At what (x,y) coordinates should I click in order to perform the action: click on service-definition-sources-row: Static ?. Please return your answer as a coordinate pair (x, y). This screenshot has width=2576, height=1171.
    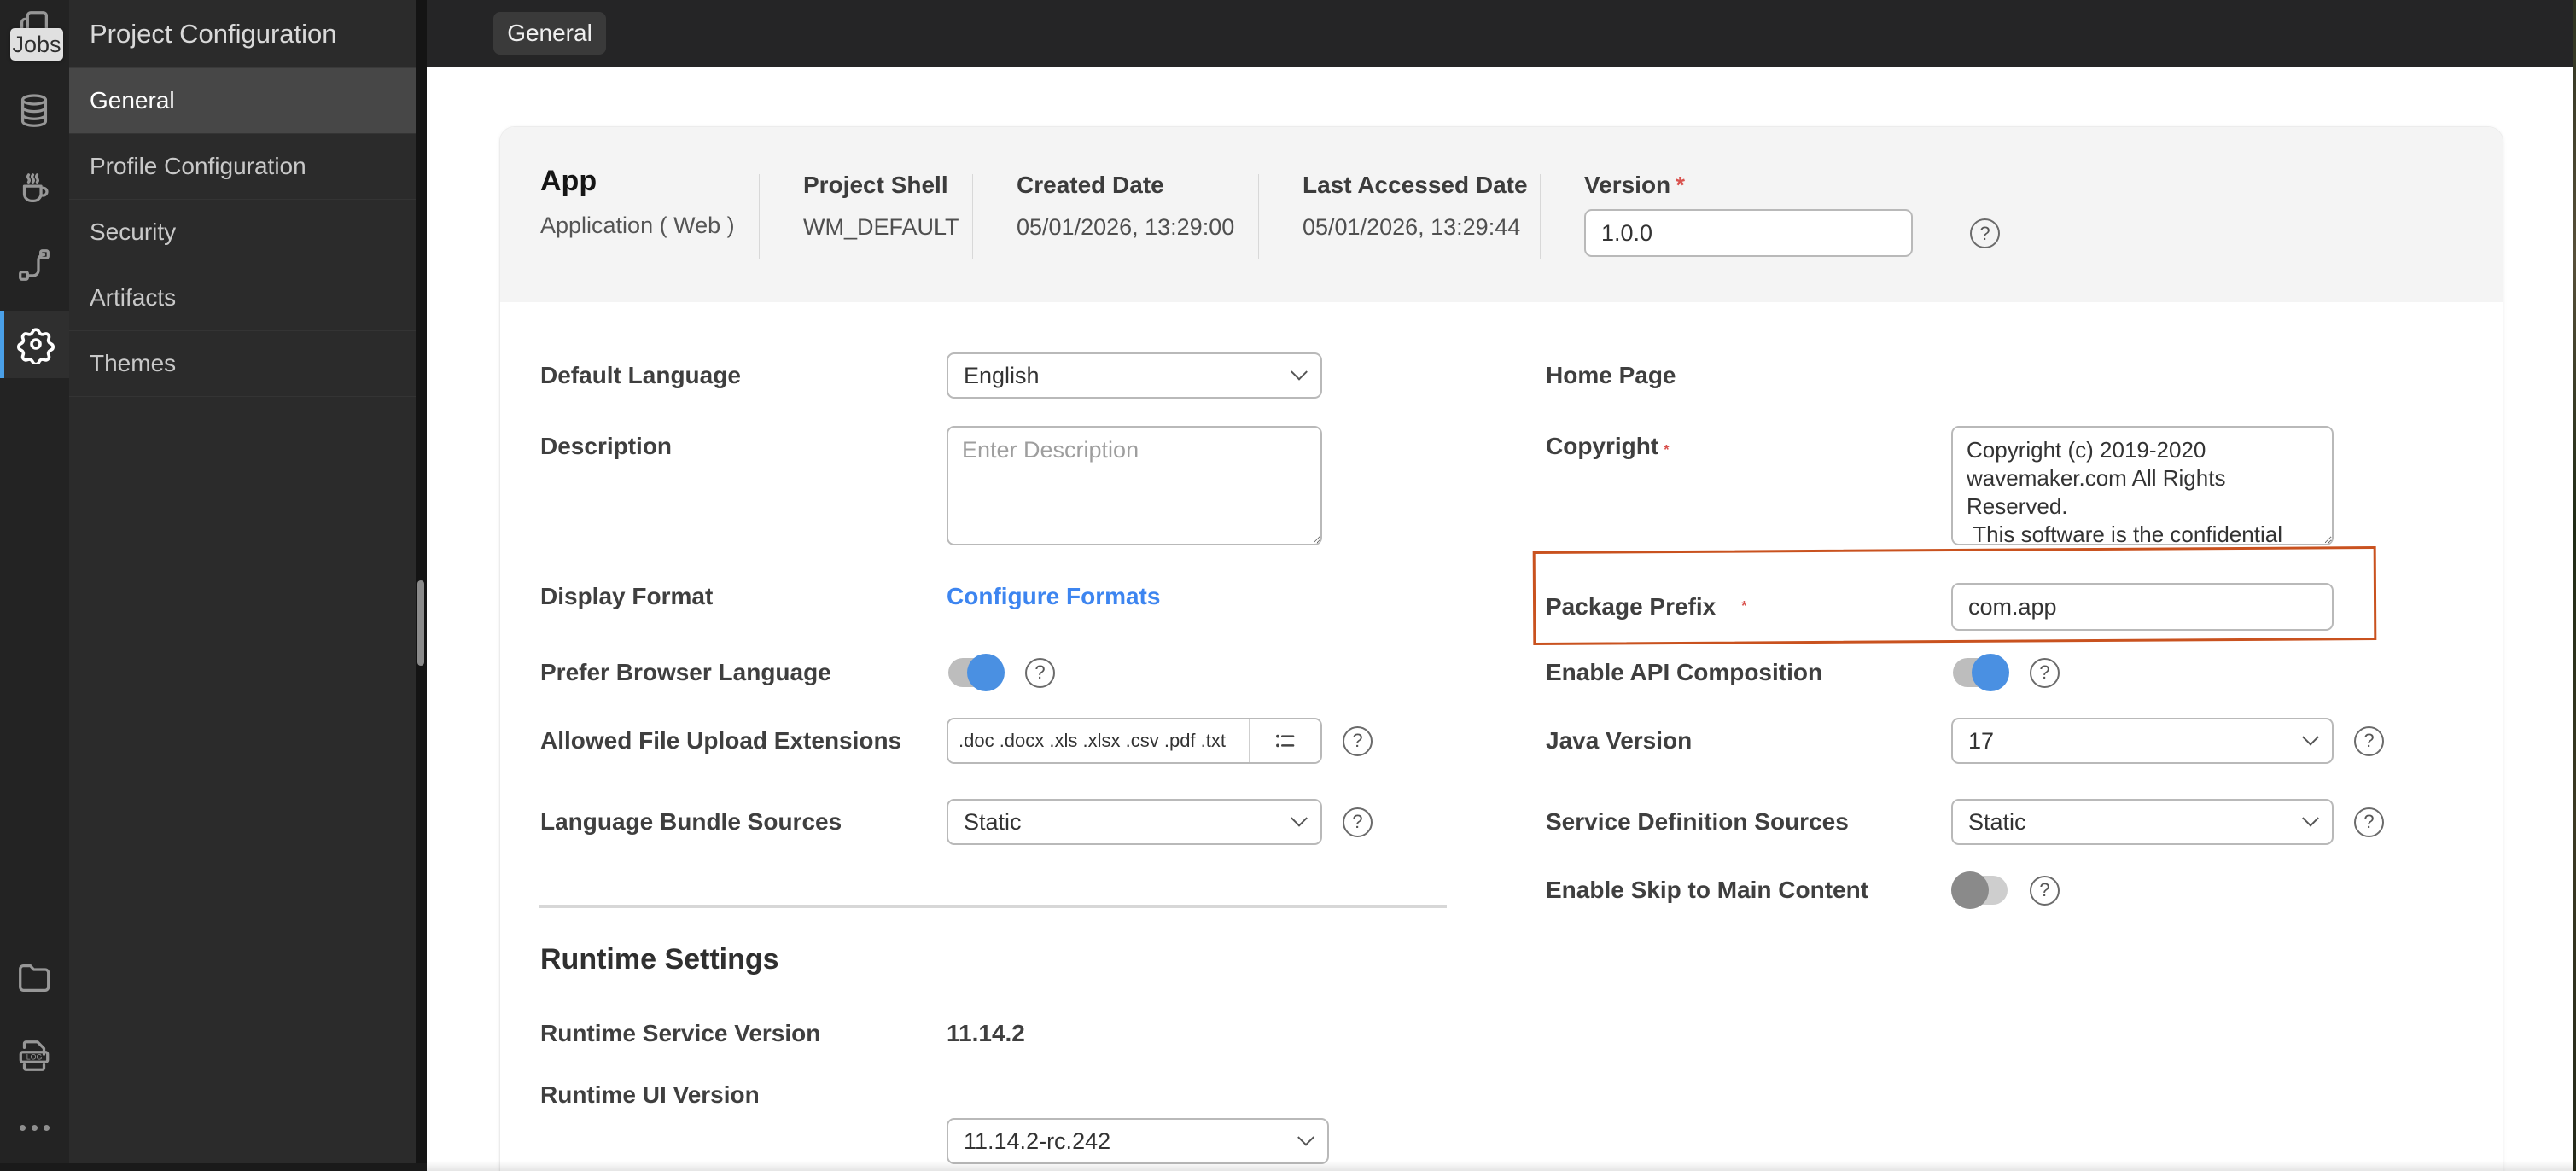
    Looking at the image, I should click on (2167, 822).